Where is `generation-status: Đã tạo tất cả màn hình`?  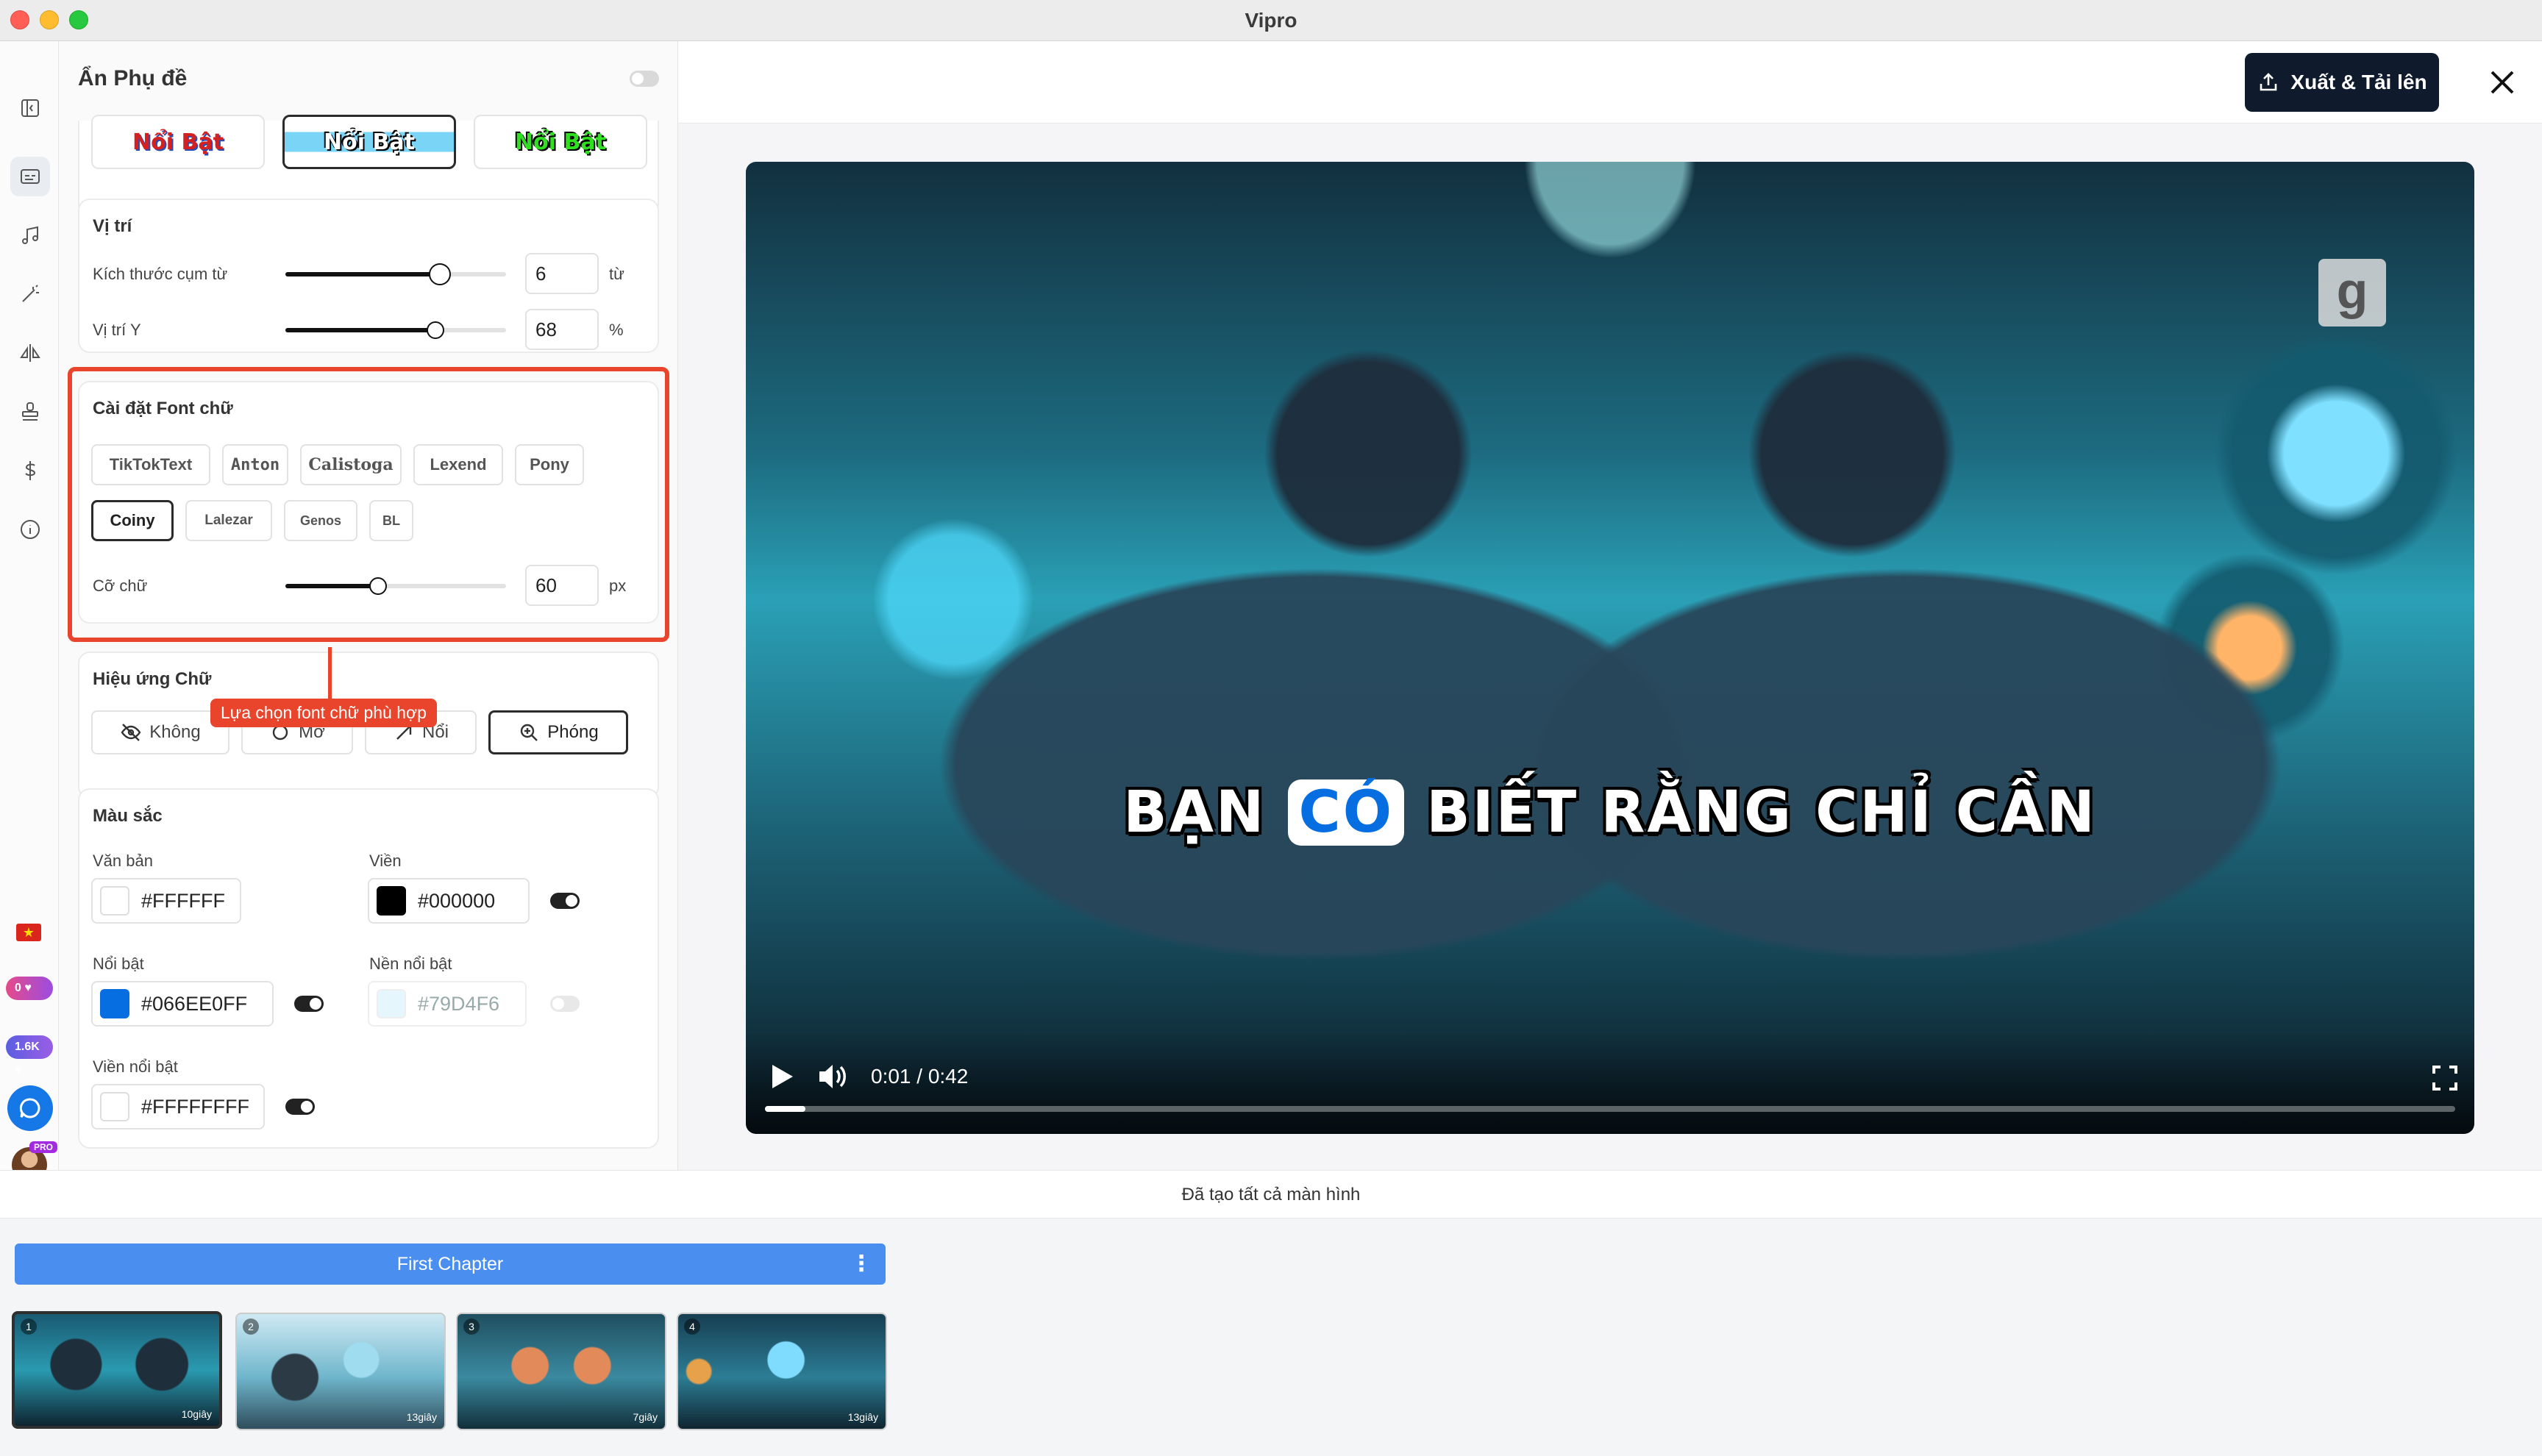 generation-status: Đã tạo tất cả màn hình is located at coordinates (1271, 1194).